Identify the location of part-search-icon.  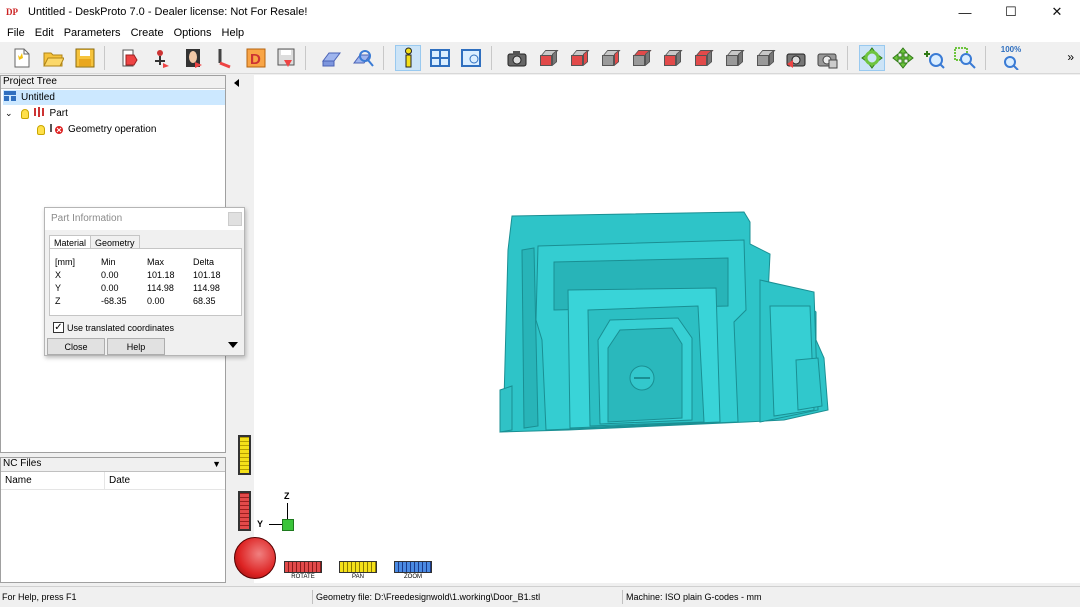
(363, 58).